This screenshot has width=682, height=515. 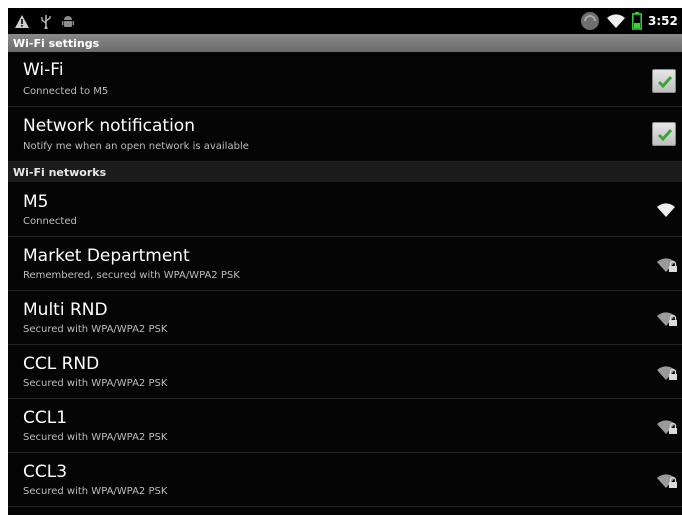 What do you see at coordinates (68, 21) in the screenshot?
I see `android-icon` at bounding box center [68, 21].